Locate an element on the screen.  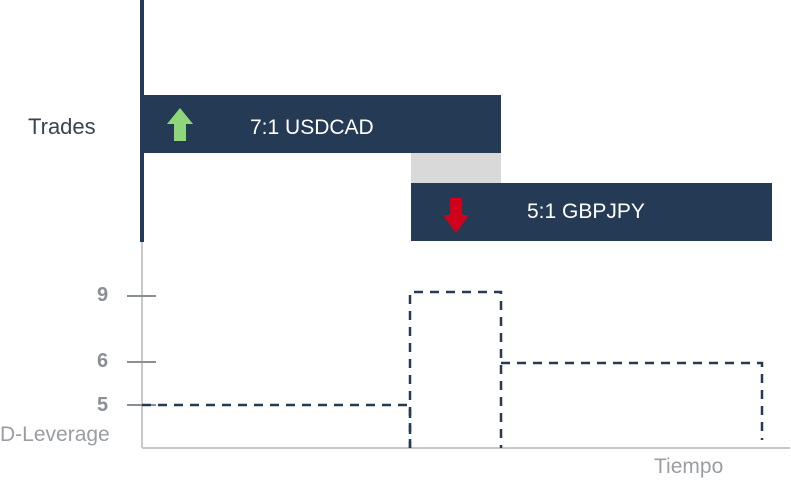
leverage-axis-label: D-Leverage is located at coordinates (55, 434).